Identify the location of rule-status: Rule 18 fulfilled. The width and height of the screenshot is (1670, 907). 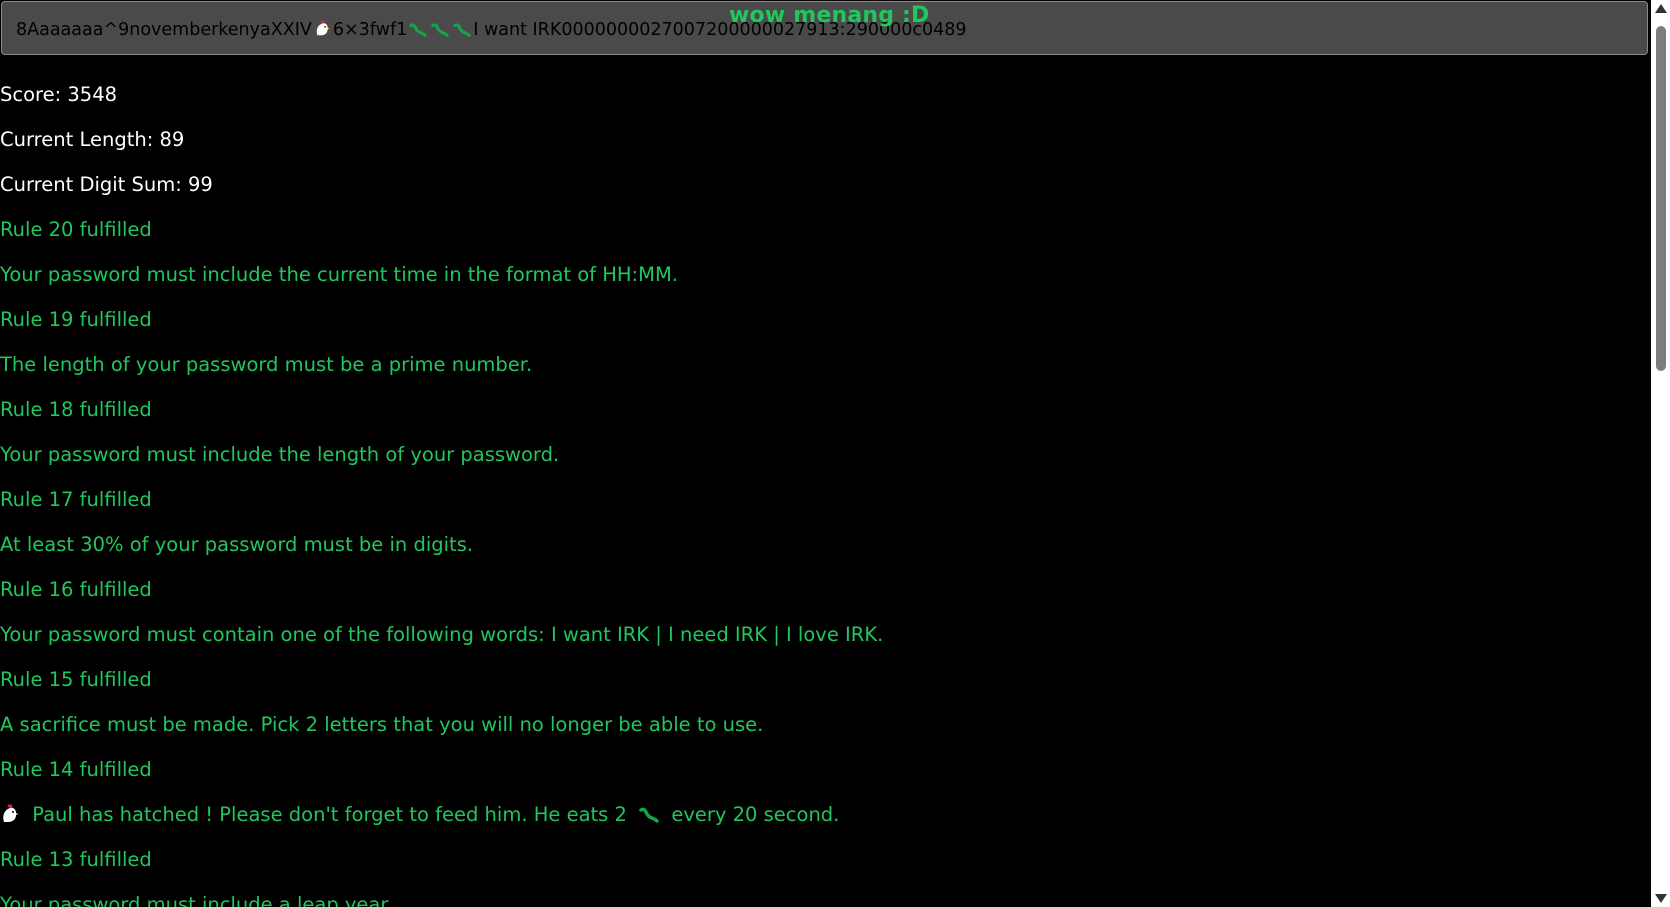
(76, 409).